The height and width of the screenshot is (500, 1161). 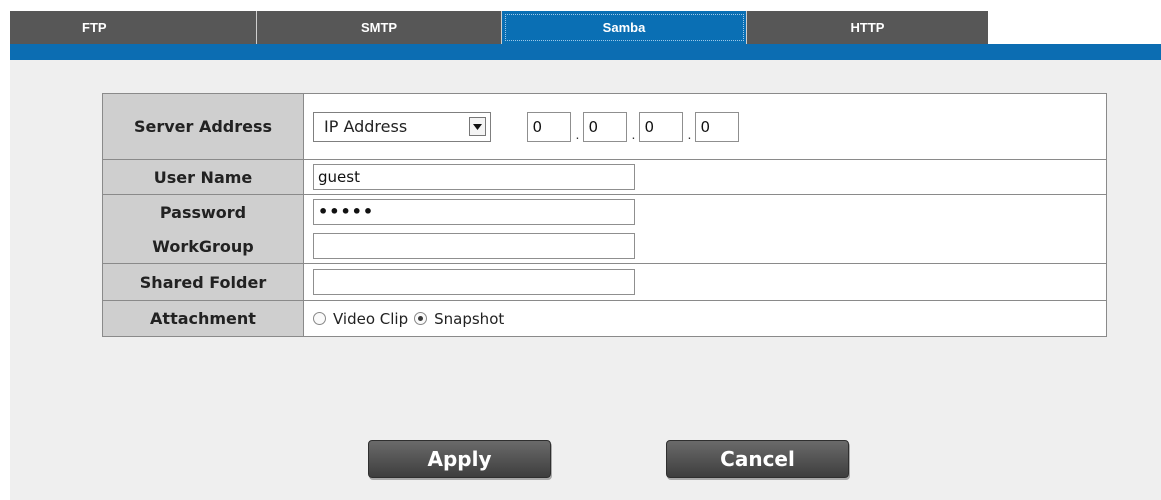 What do you see at coordinates (133, 27) in the screenshot?
I see `tab-ftp: FTP` at bounding box center [133, 27].